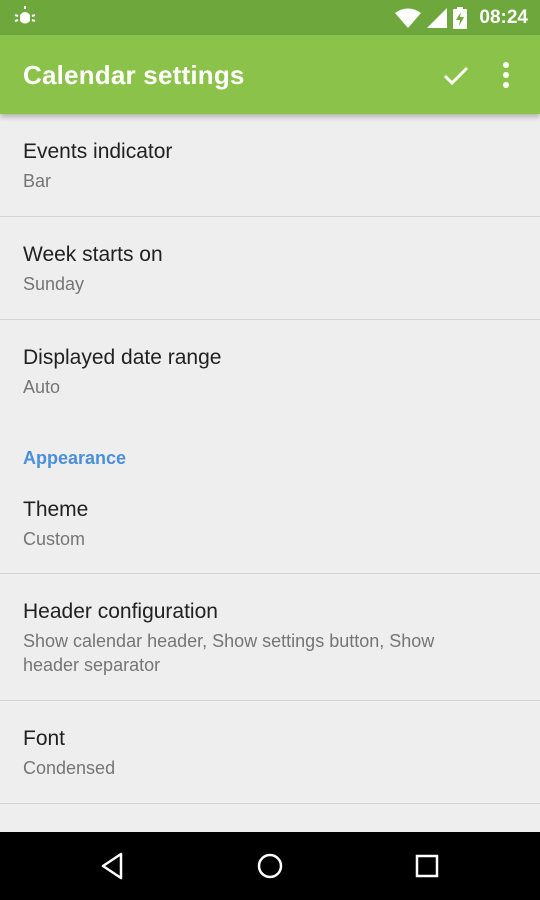 The height and width of the screenshot is (900, 540). What do you see at coordinates (56, 509) in the screenshot?
I see `pref-title: Theme` at bounding box center [56, 509].